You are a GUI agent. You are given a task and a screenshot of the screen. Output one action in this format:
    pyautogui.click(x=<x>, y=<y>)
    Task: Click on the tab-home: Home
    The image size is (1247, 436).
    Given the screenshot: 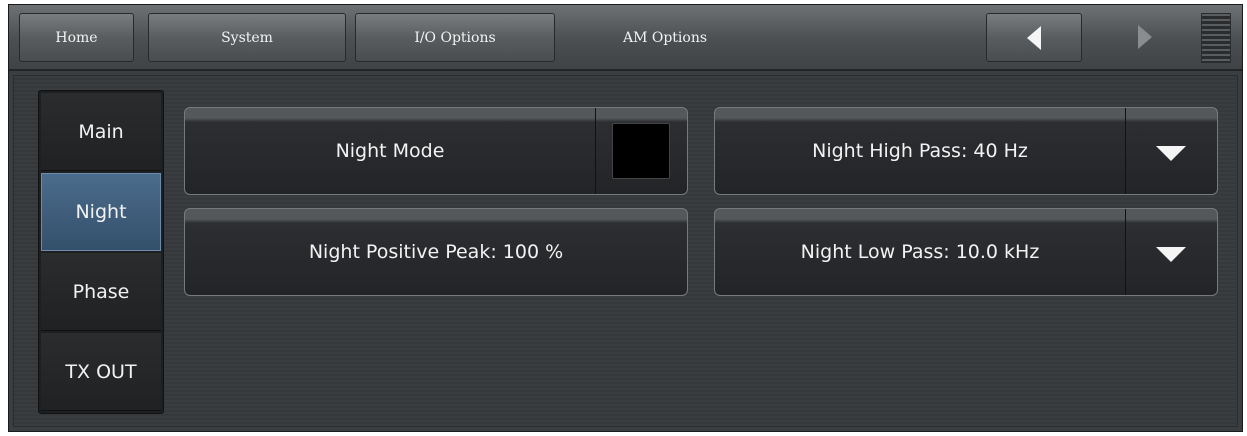 What is the action you would take?
    pyautogui.click(x=76, y=37)
    